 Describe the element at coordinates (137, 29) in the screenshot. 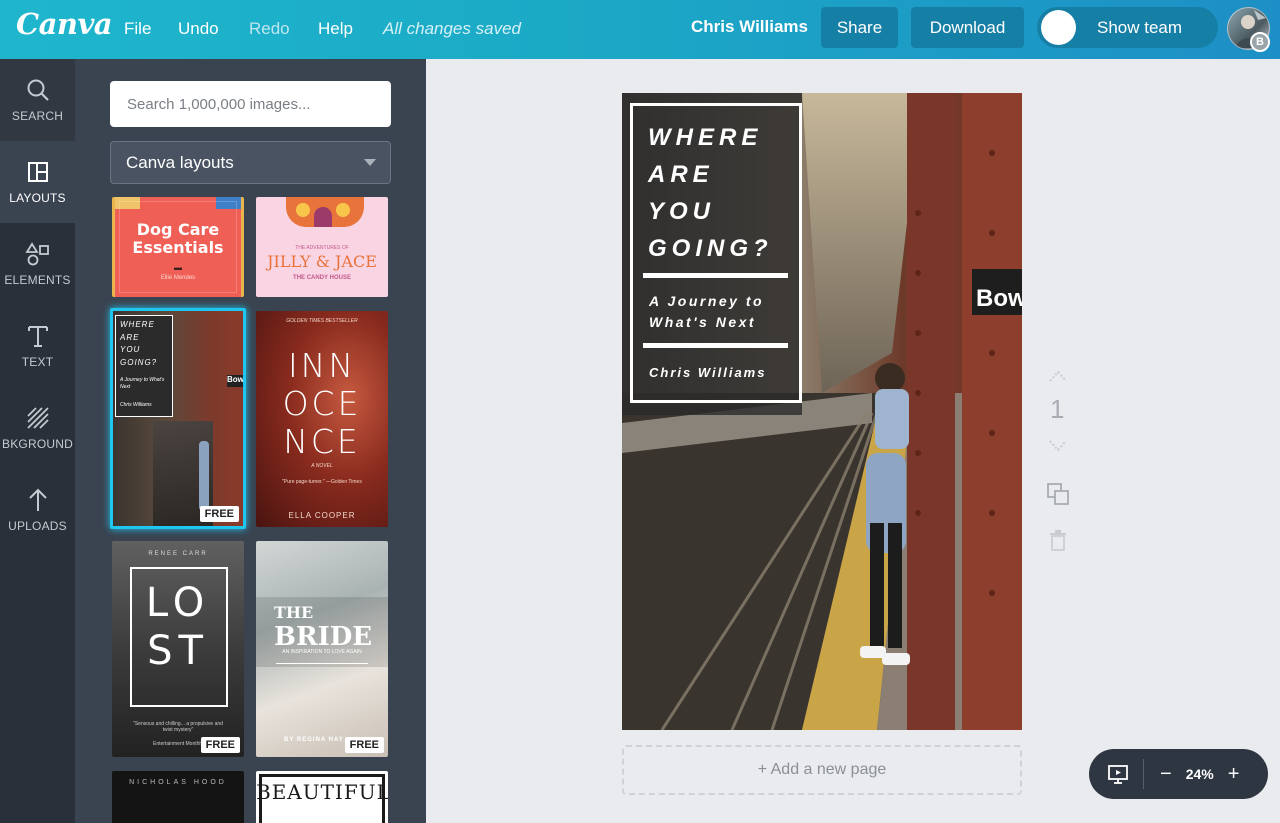

I see `file-menu: File` at that location.